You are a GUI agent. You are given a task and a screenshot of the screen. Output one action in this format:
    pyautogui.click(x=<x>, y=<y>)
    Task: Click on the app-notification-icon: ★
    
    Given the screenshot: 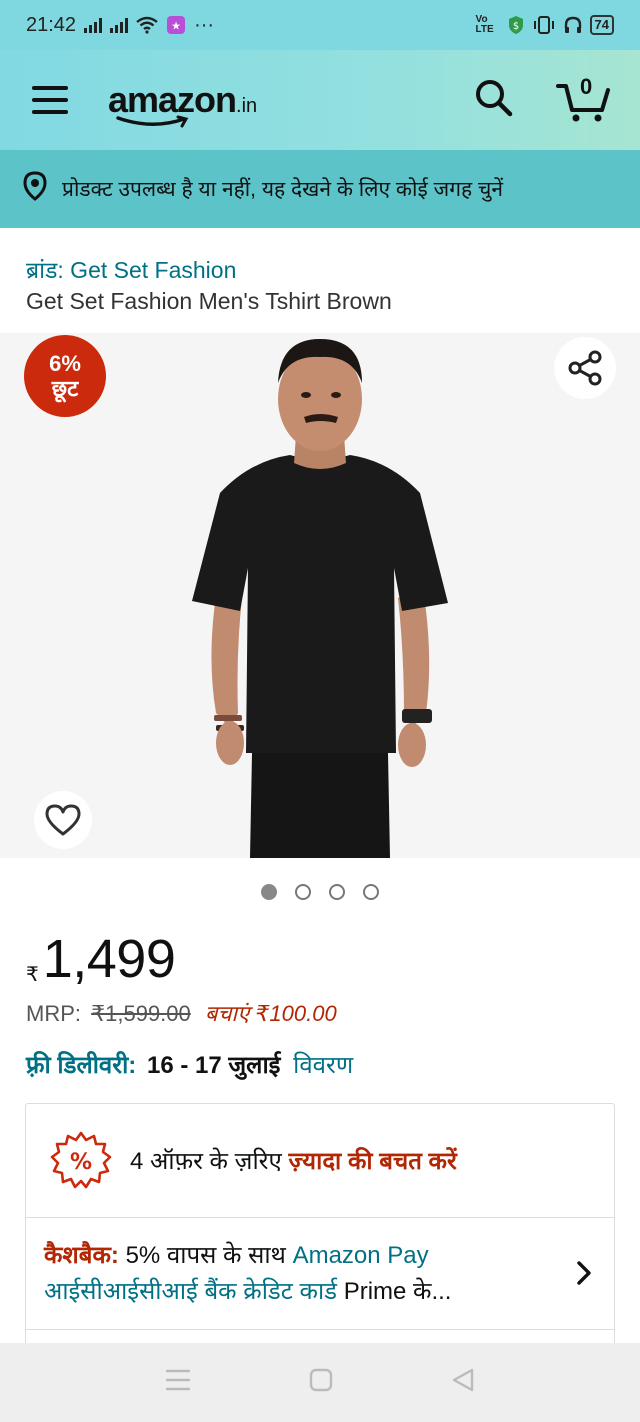 What is the action you would take?
    pyautogui.click(x=176, y=25)
    